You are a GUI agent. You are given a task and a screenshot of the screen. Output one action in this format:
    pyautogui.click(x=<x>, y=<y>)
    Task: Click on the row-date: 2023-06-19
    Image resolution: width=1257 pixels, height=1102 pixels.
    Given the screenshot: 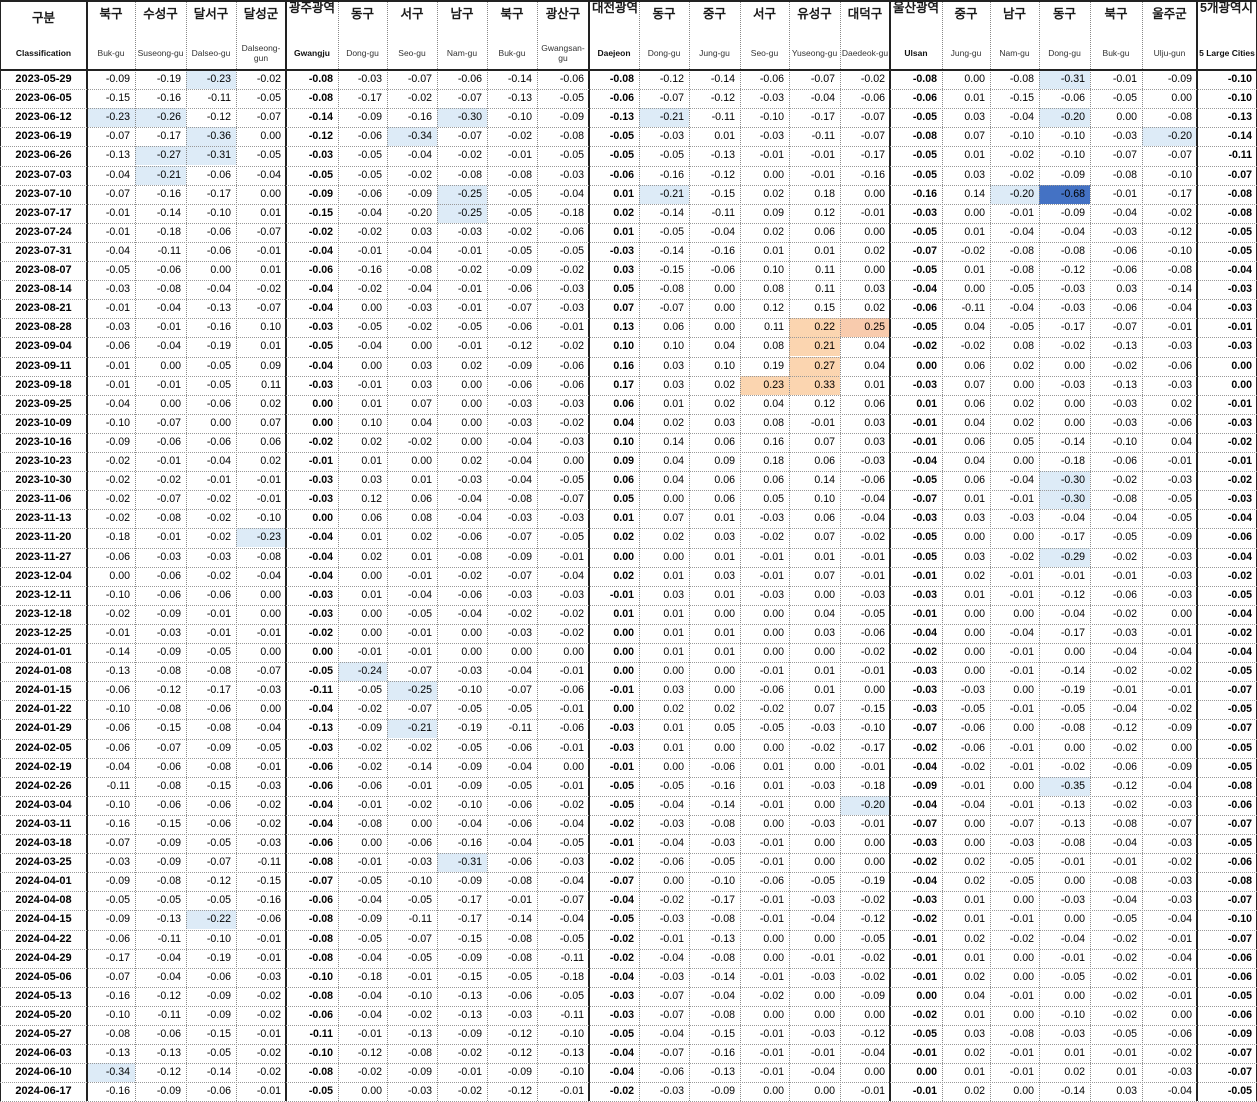 What is the action you would take?
    pyautogui.click(x=43, y=136)
    